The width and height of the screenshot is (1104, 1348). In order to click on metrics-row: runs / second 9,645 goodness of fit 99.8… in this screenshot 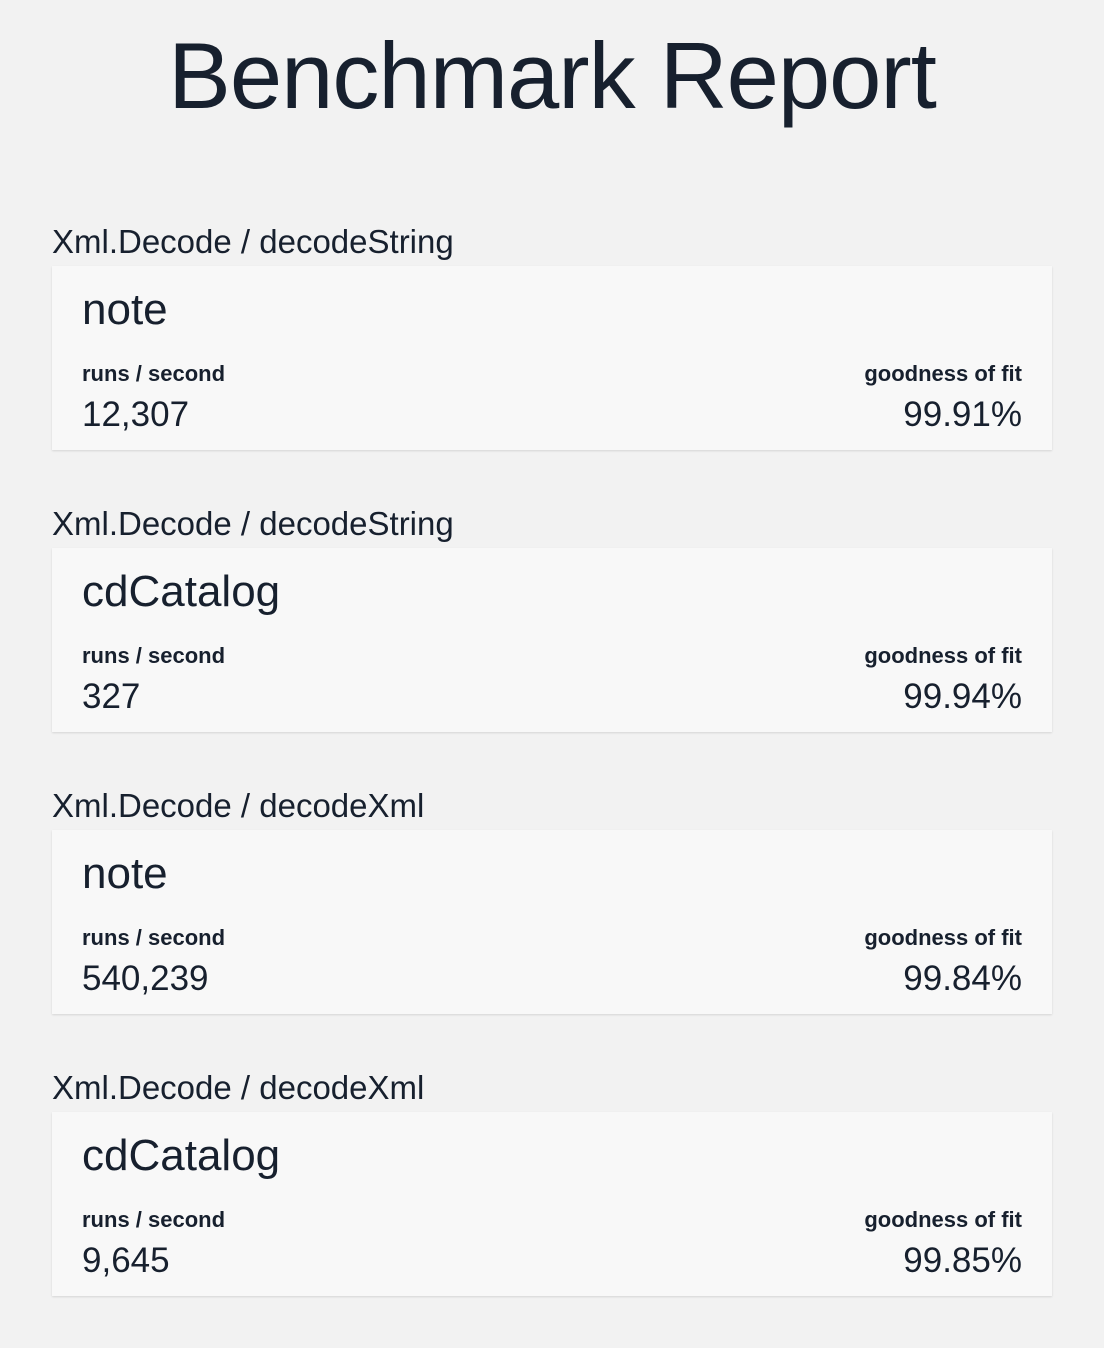, I will do `click(552, 1244)`.